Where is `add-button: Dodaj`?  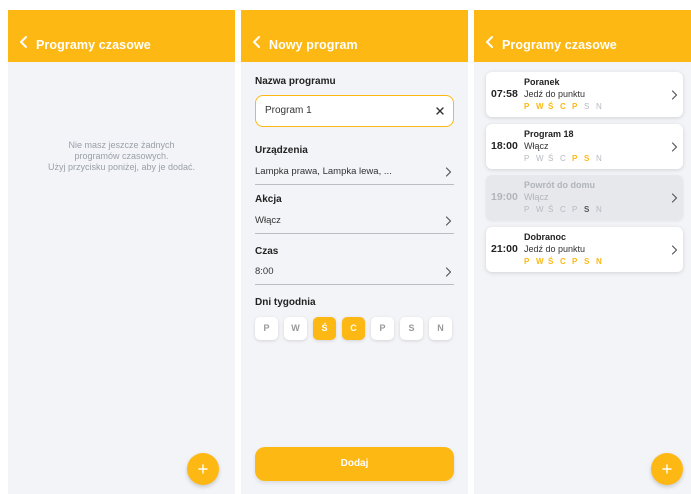 add-button: Dodaj is located at coordinates (354, 464).